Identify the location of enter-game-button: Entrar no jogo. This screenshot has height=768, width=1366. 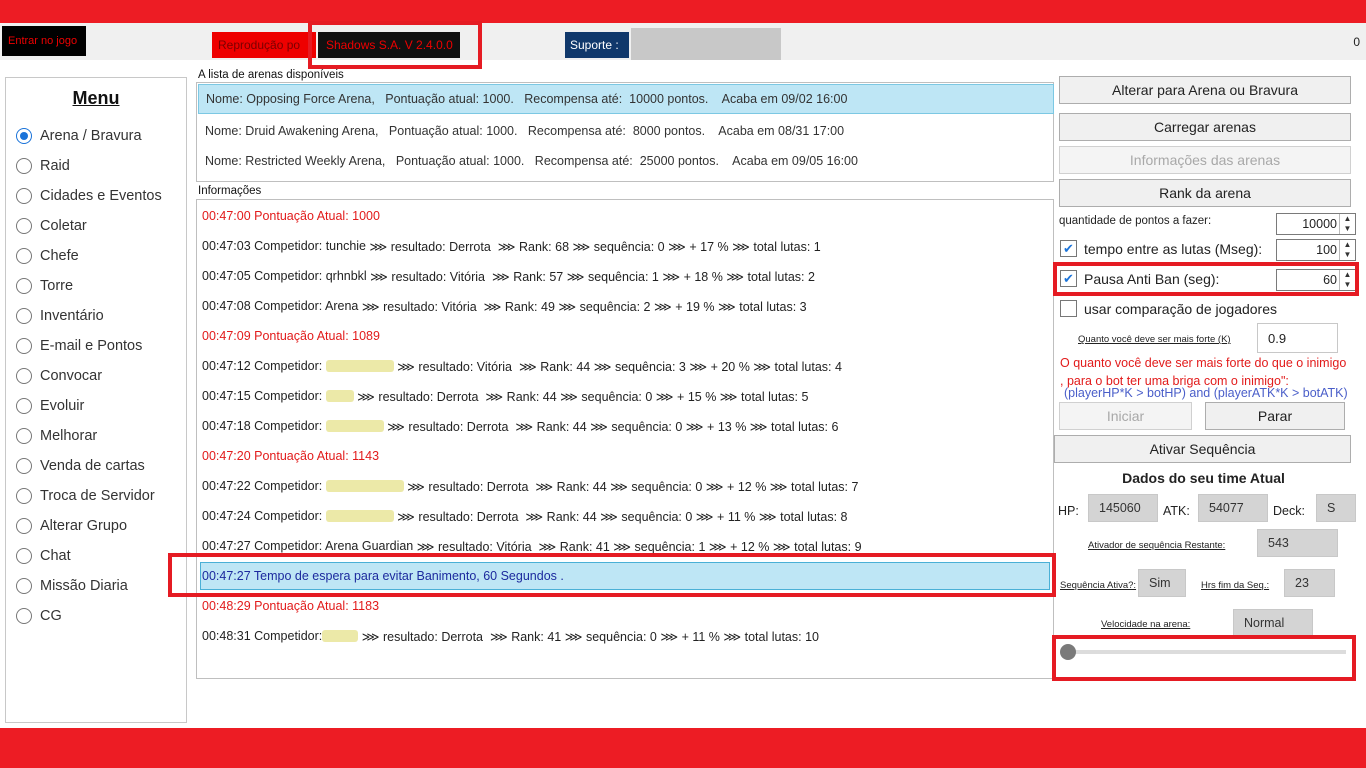
(44, 41).